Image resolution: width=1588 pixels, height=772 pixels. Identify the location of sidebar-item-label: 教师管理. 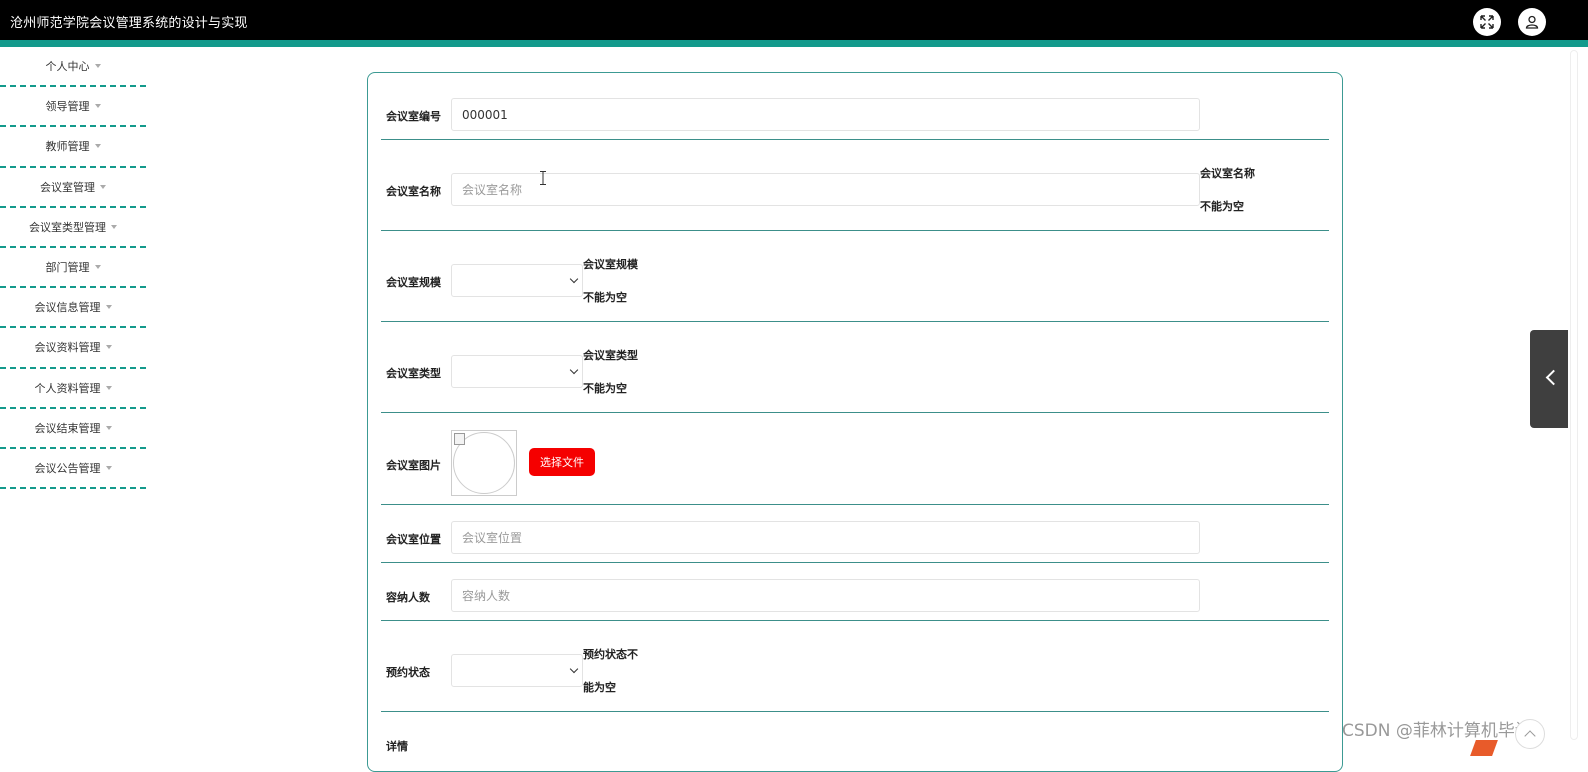
(67, 147).